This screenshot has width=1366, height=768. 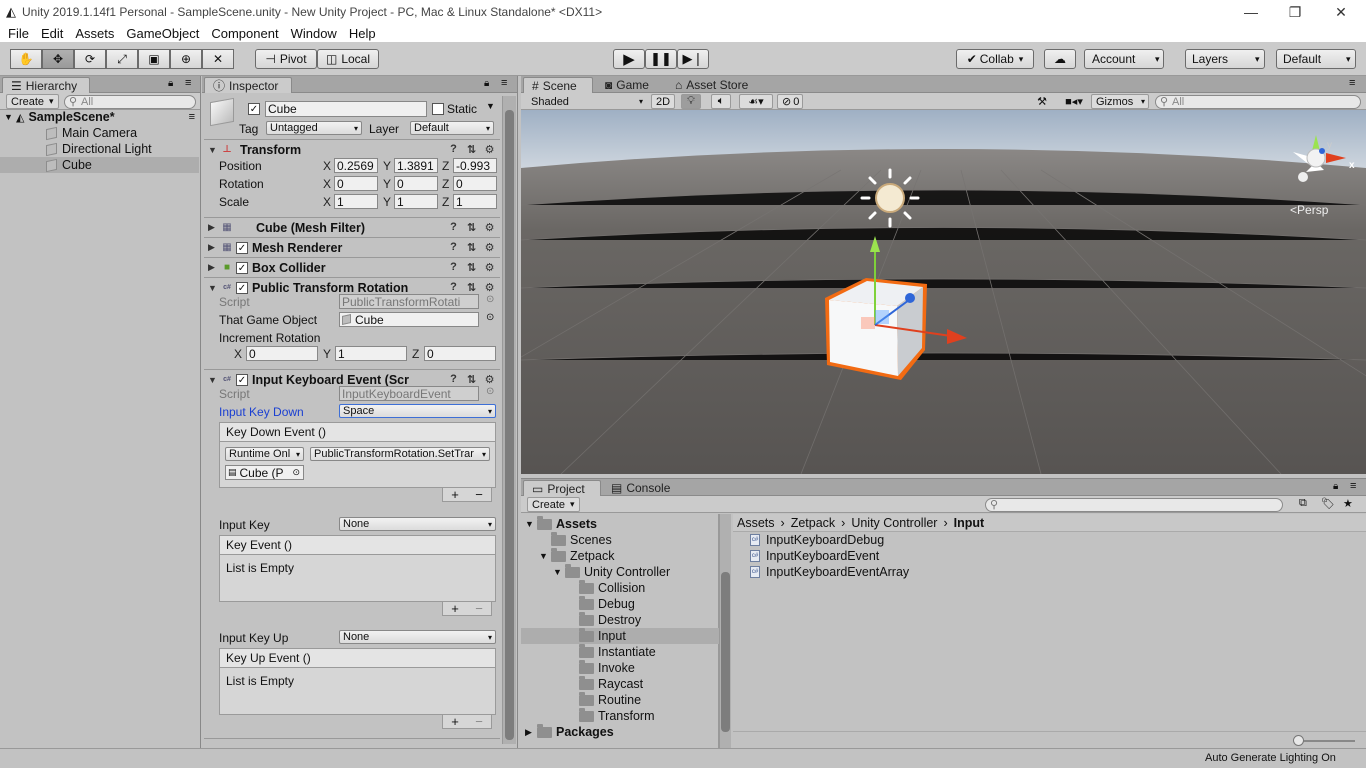 What do you see at coordinates (371, 353) in the screenshot?
I see `increment-y-field: 1` at bounding box center [371, 353].